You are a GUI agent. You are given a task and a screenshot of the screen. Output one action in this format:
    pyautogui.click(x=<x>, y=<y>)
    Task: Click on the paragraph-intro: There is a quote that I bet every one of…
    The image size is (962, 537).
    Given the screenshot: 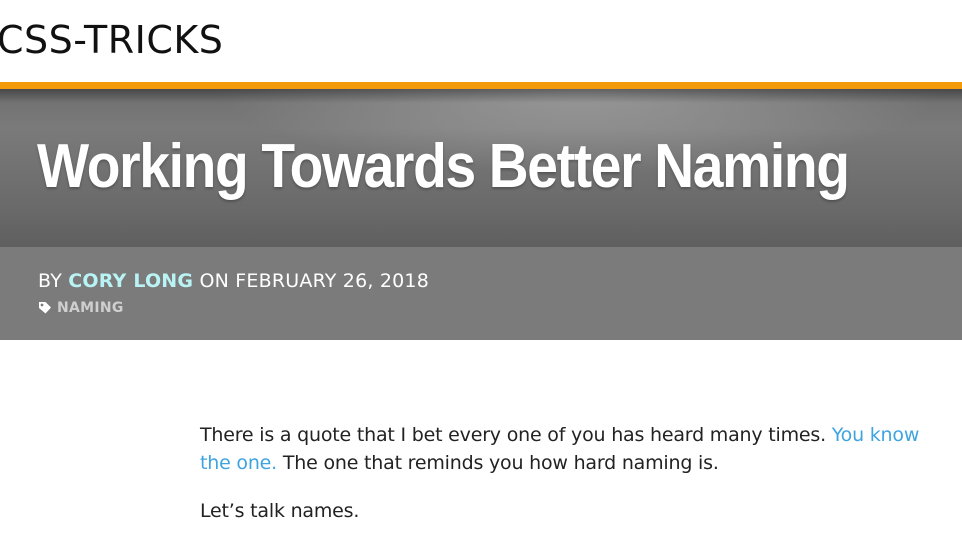 What is the action you would take?
    pyautogui.click(x=572, y=449)
    